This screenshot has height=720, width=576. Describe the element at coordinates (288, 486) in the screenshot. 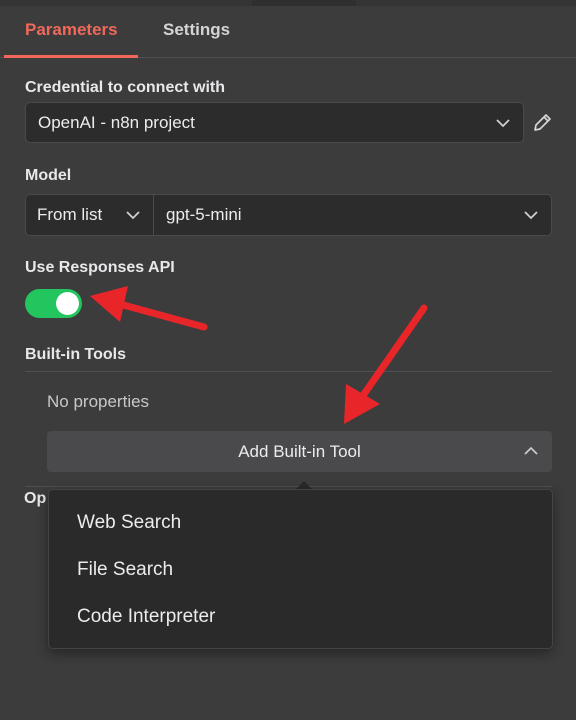

I see `options-divider` at that location.